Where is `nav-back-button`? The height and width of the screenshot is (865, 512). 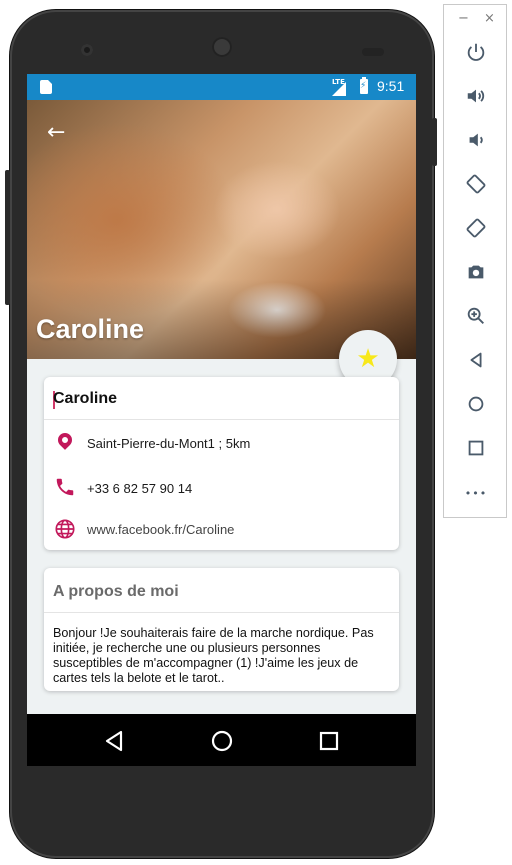 nav-back-button is located at coordinates (114, 741).